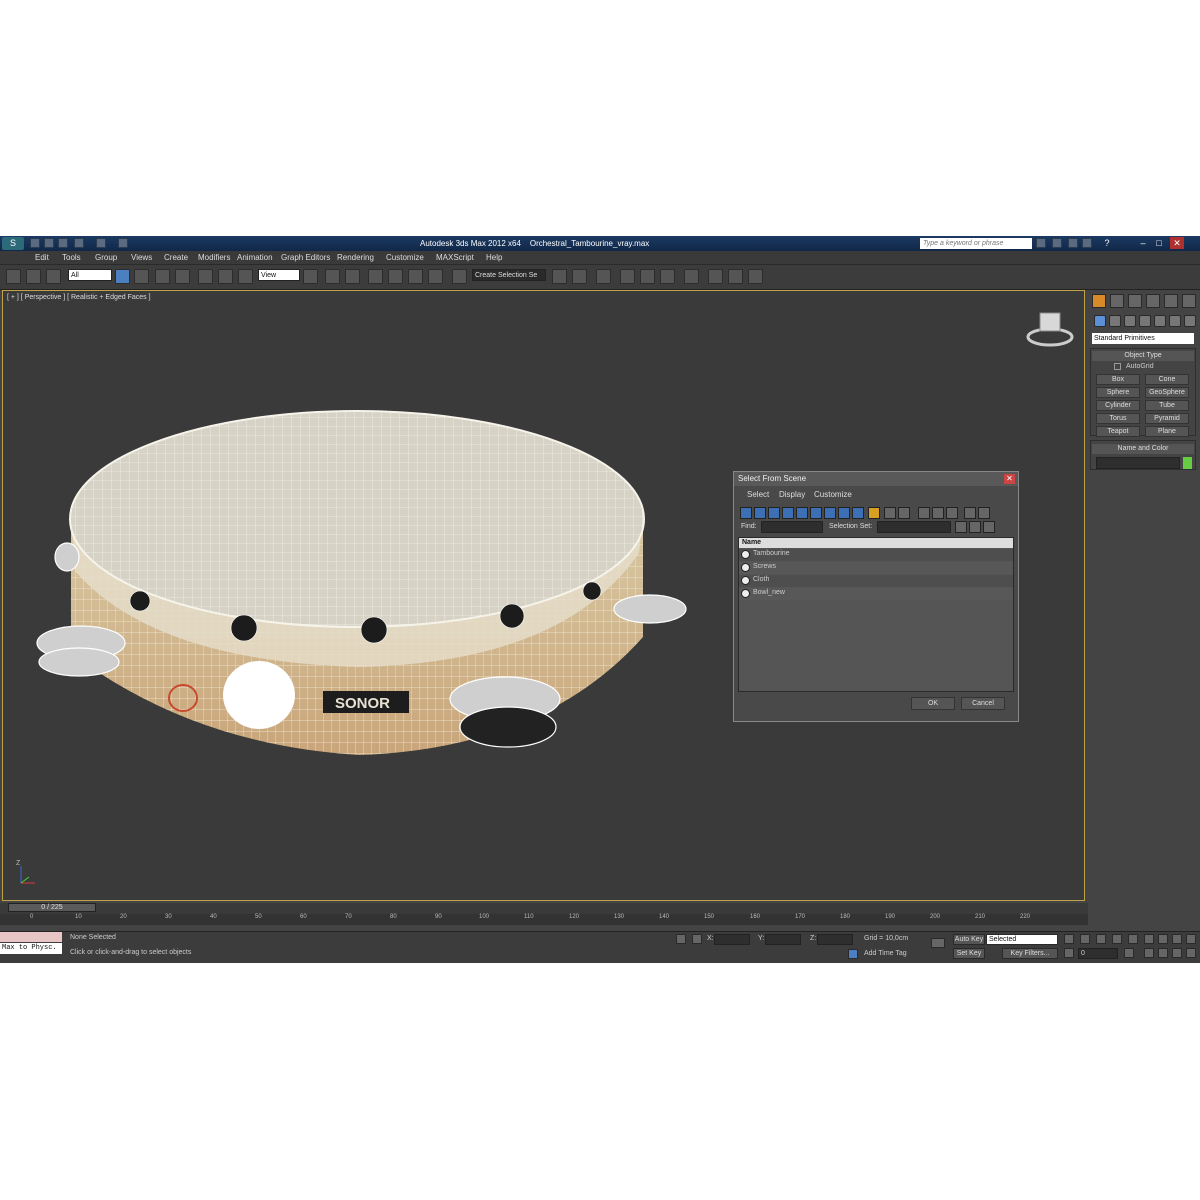 The height and width of the screenshot is (1200, 1200). What do you see at coordinates (279, 275) in the screenshot?
I see `reference-coordinate-dropdown: View` at bounding box center [279, 275].